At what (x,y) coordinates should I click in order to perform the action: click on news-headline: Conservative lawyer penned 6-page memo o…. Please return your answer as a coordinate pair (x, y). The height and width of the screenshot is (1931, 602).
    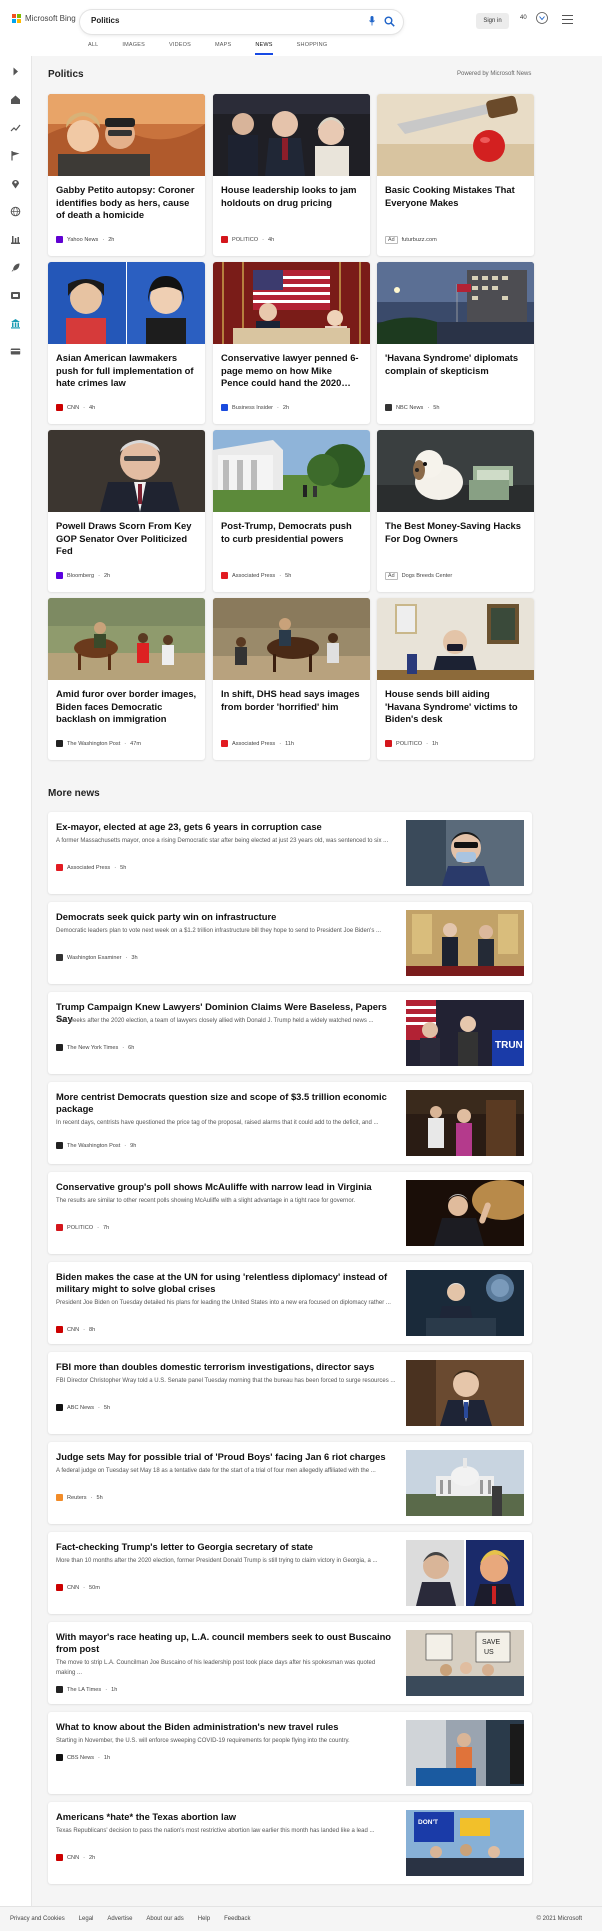
    Looking at the image, I should click on (291, 371).